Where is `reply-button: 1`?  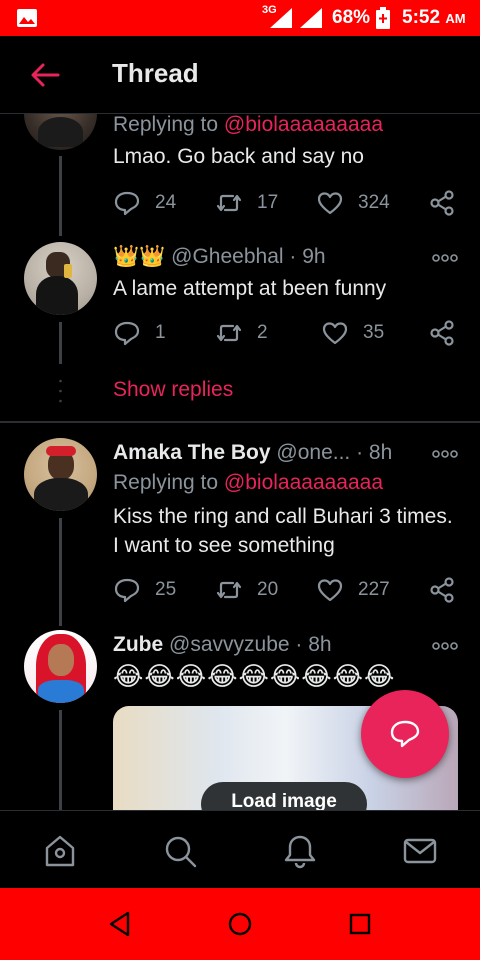
reply-button: 1 is located at coordinates (139, 333).